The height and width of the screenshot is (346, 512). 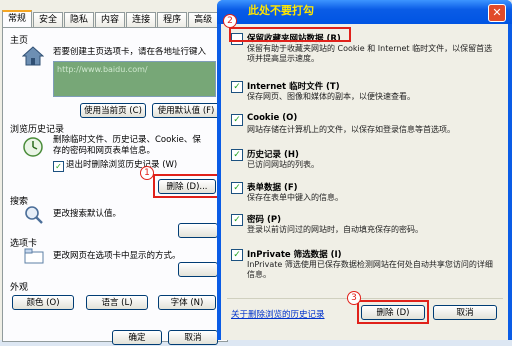 What do you see at coordinates (37, 130) in the screenshot?
I see `history-heading: 浏览历史记录` at bounding box center [37, 130].